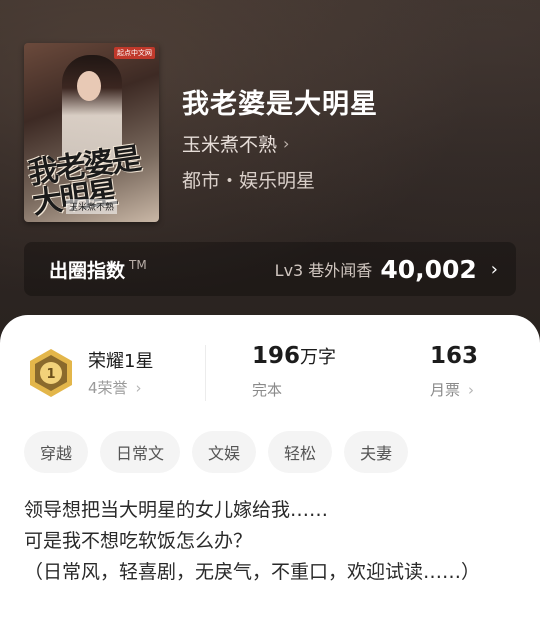 The width and height of the screenshot is (540, 624). I want to click on synopsis-line: （日常风，轻喜剧，无戾气，不重口，欢迎试读……）, so click(252, 572).